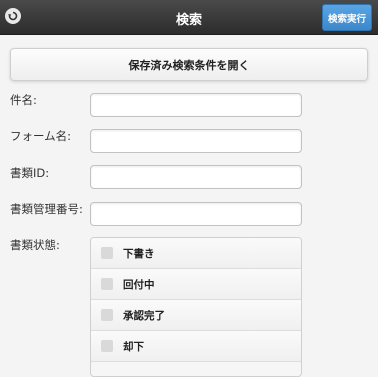  Describe the element at coordinates (35, 245) in the screenshot. I see `document-status-label: 書類状態:` at that location.